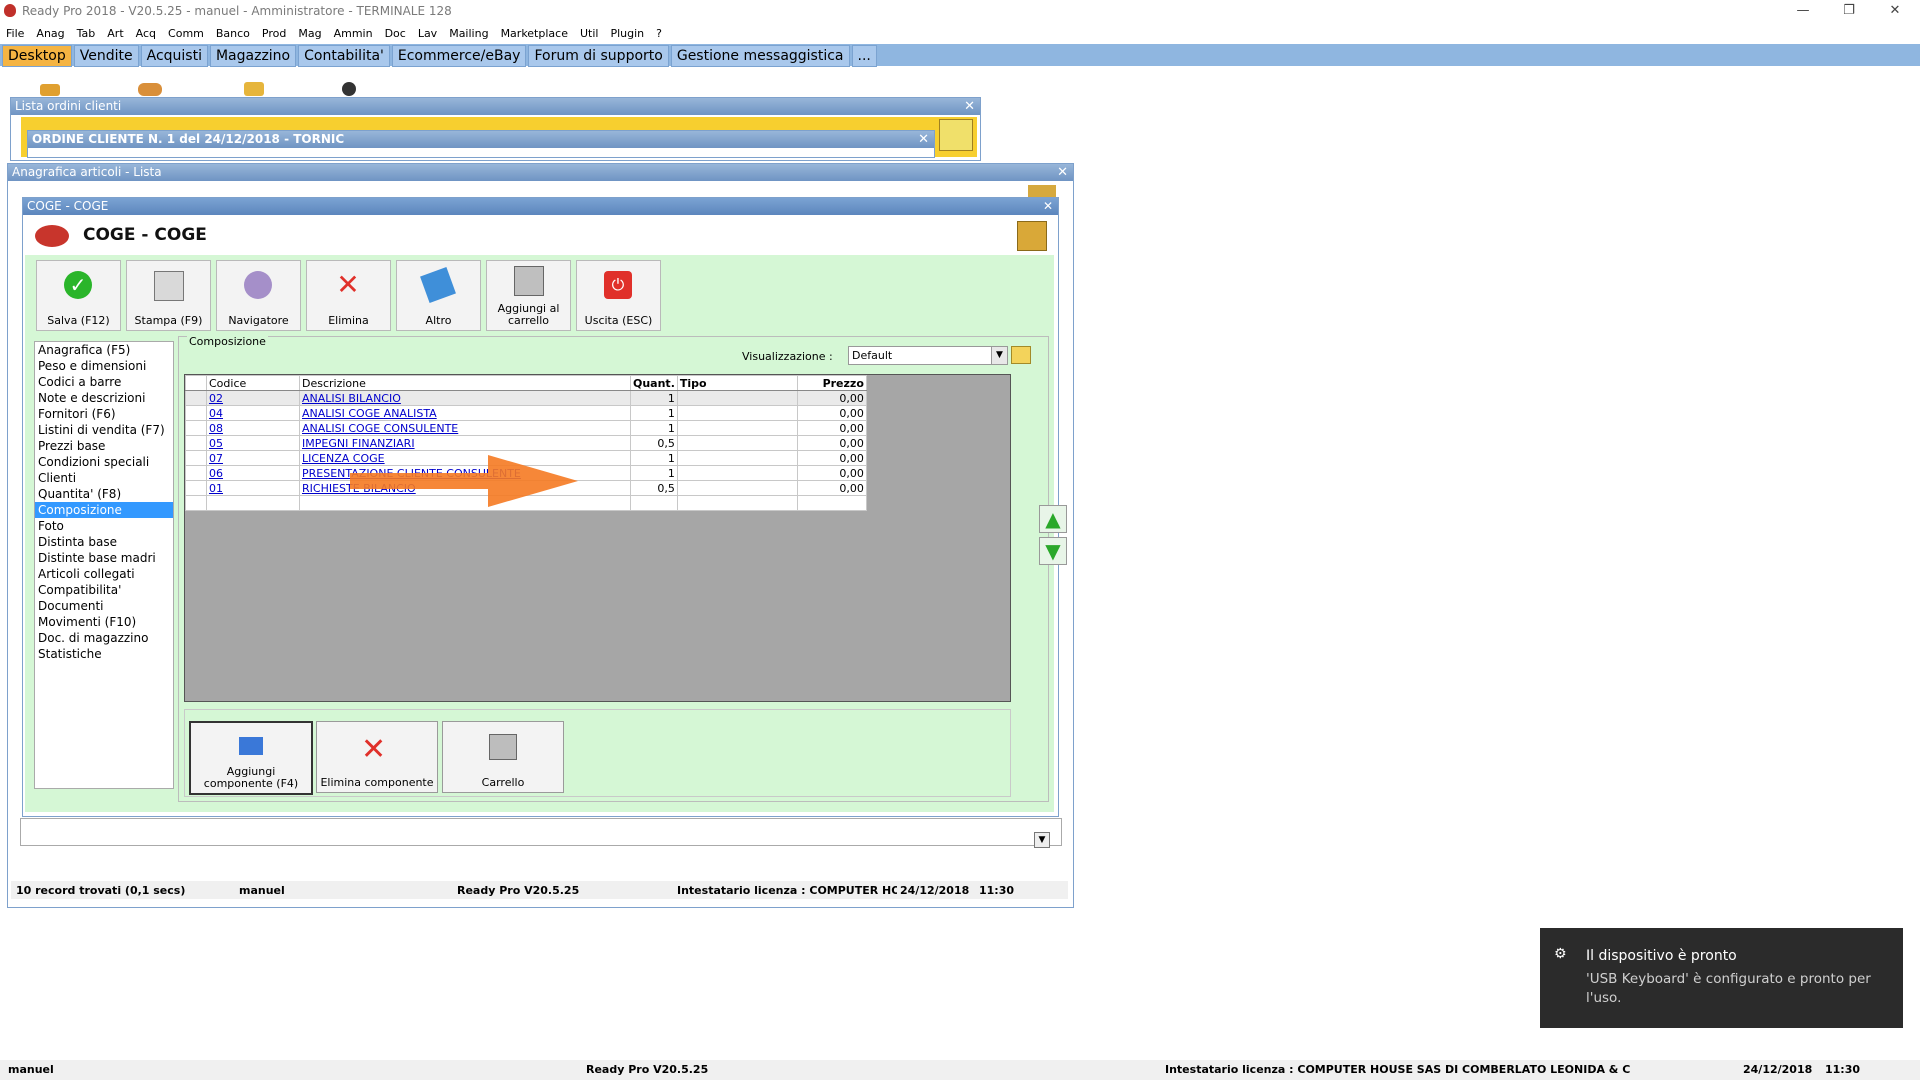  What do you see at coordinates (253, 473) in the screenshot?
I see `cell-codice: 06` at bounding box center [253, 473].